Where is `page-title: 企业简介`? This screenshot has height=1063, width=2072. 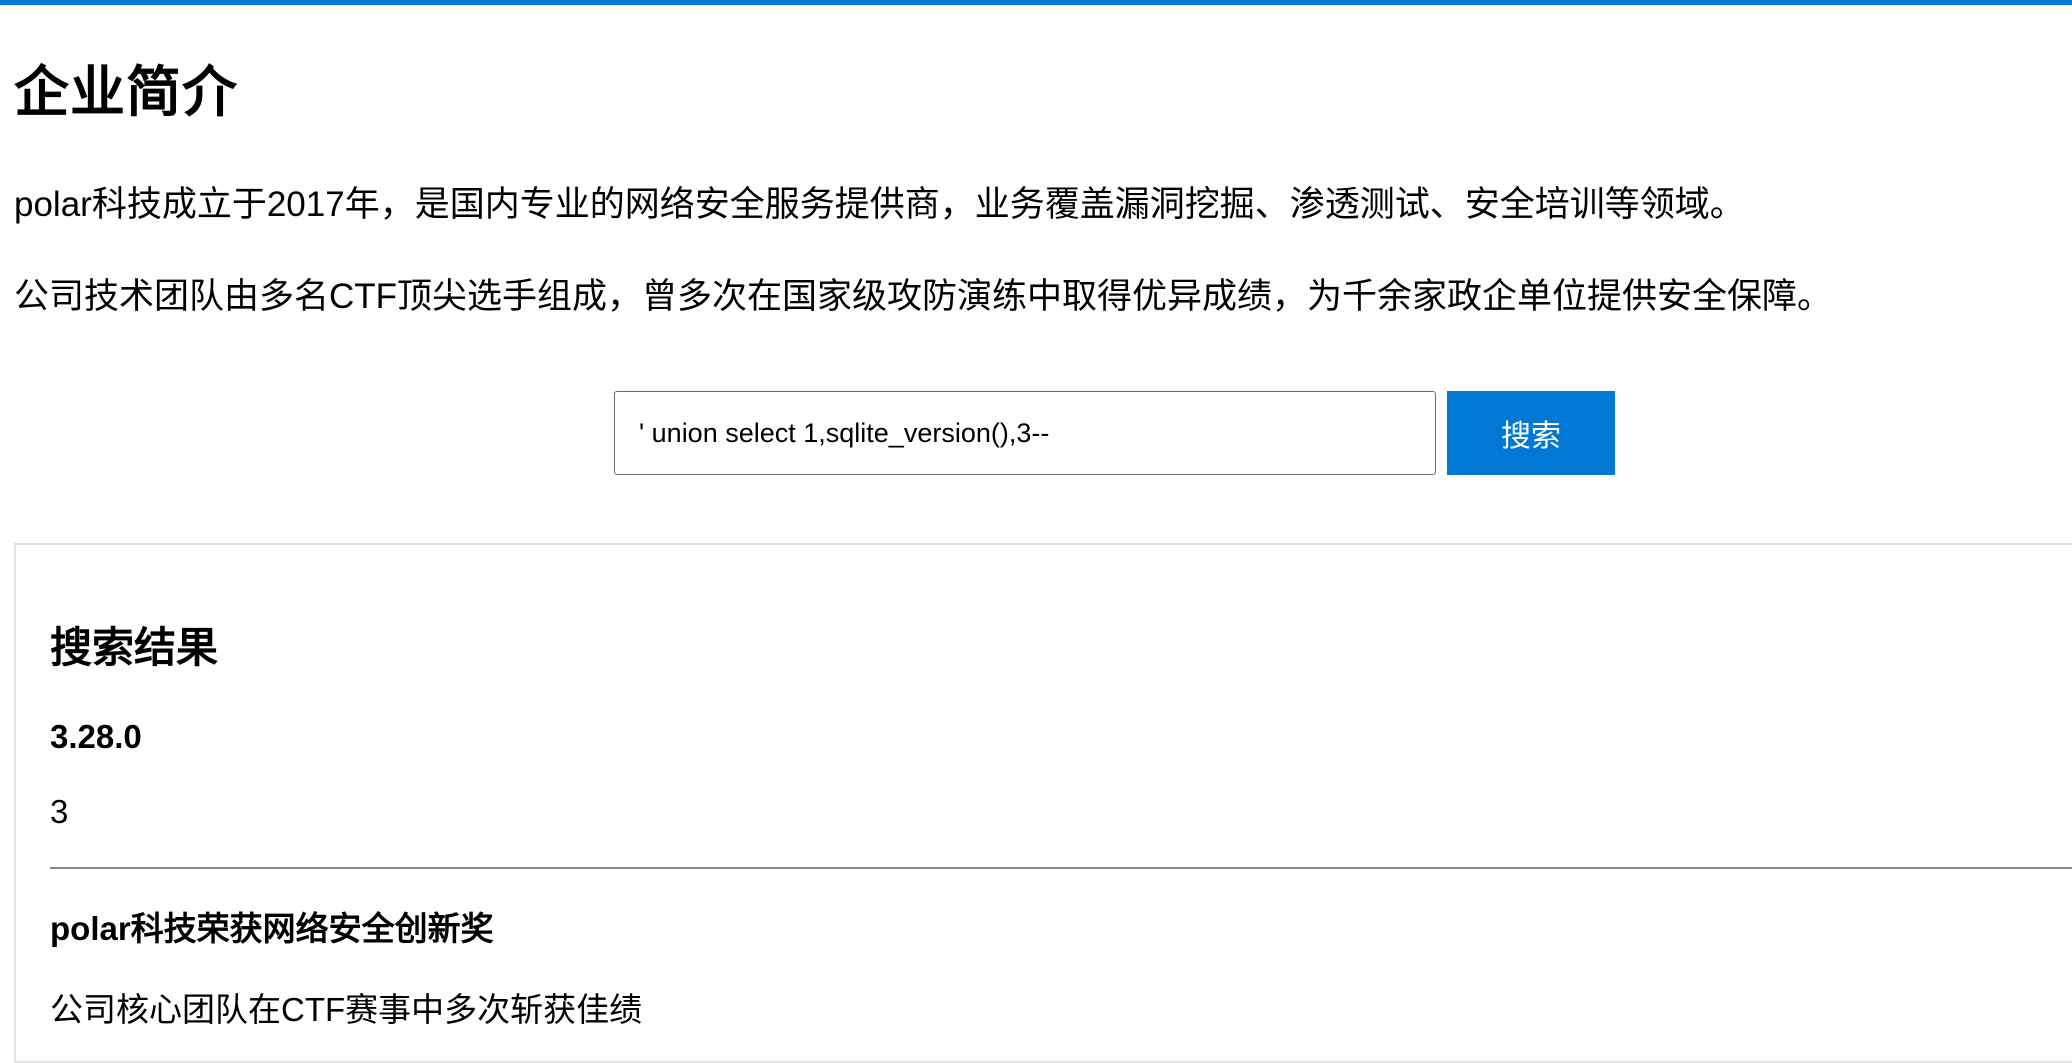 page-title: 企业简介 is located at coordinates (126, 92).